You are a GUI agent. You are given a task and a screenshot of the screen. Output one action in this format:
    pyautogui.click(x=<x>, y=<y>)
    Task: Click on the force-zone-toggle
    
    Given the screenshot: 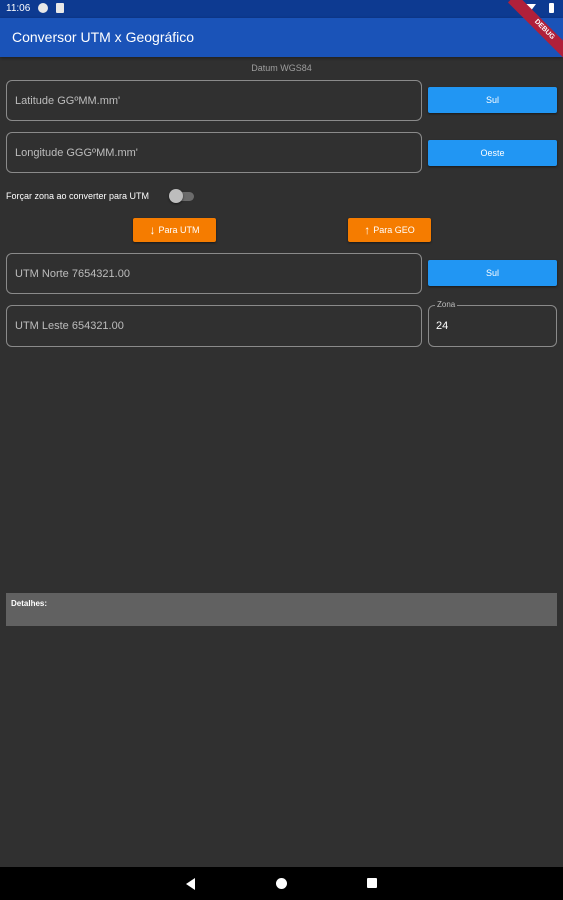 What is the action you would take?
    pyautogui.click(x=181, y=196)
    